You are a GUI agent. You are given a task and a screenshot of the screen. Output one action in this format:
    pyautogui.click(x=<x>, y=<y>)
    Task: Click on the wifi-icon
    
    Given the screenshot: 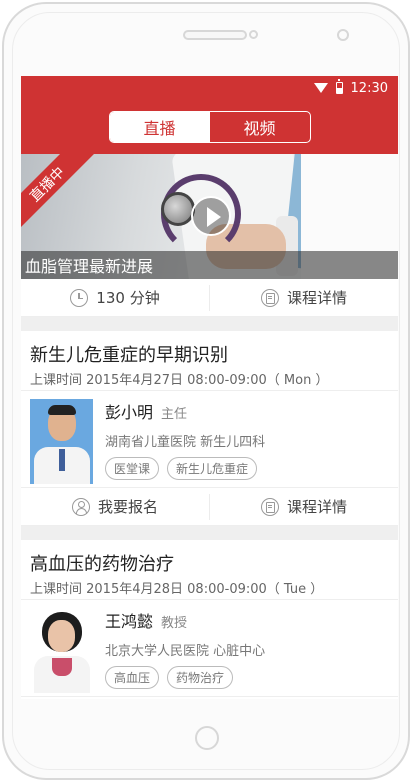 What is the action you would take?
    pyautogui.click(x=320, y=88)
    